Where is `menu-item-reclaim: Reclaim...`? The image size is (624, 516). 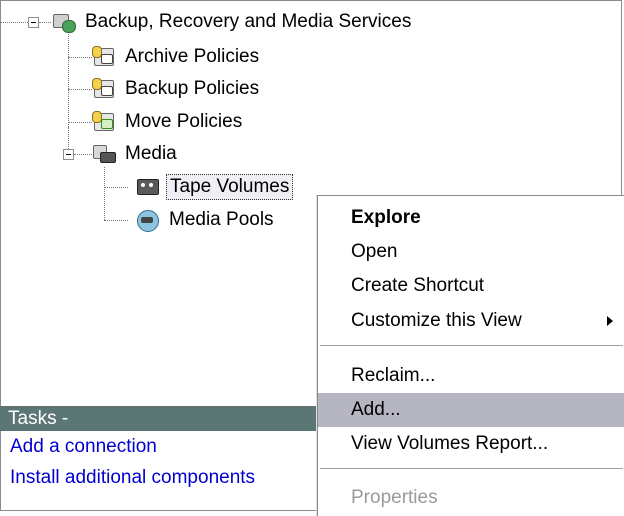
menu-item-reclaim: Reclaim... is located at coordinates (471, 376).